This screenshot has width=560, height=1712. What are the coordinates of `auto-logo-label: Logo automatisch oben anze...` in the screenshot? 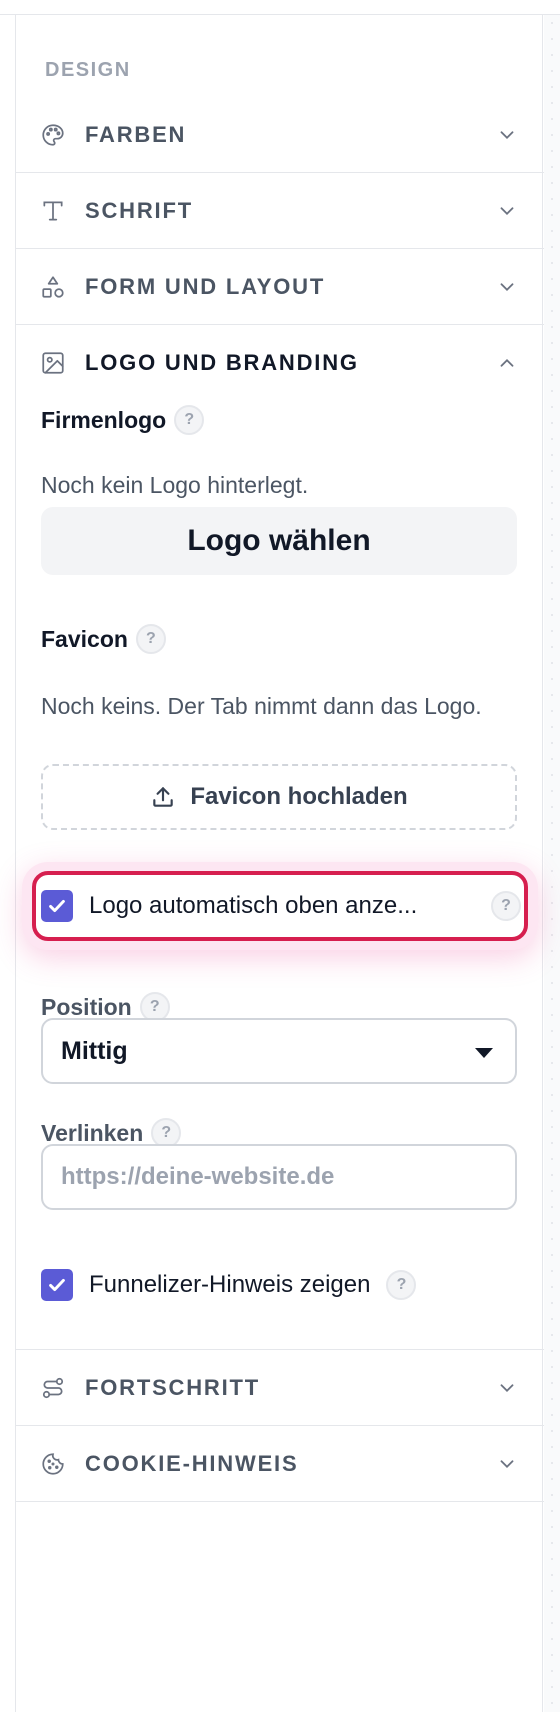 It's located at (253, 905).